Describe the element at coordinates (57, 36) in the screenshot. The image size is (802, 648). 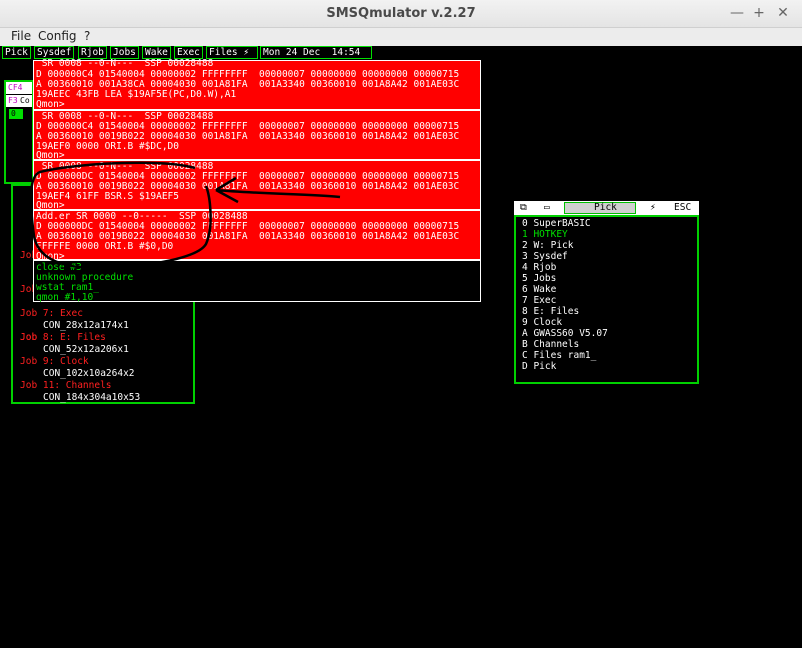
I see `menu-config: Config` at that location.